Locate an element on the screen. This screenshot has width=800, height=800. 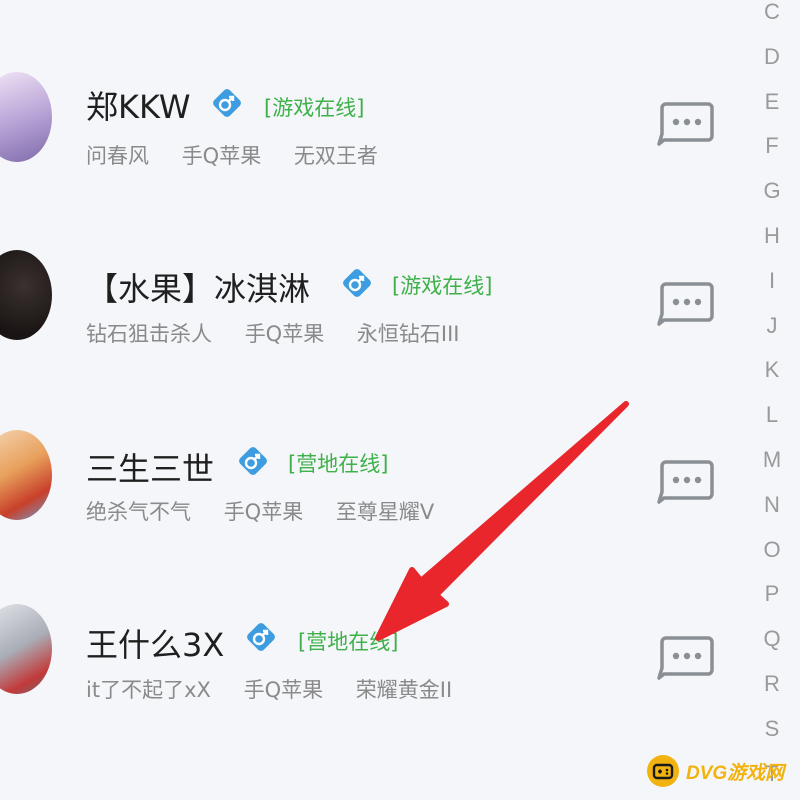
index-letter: Q is located at coordinates (771, 639).